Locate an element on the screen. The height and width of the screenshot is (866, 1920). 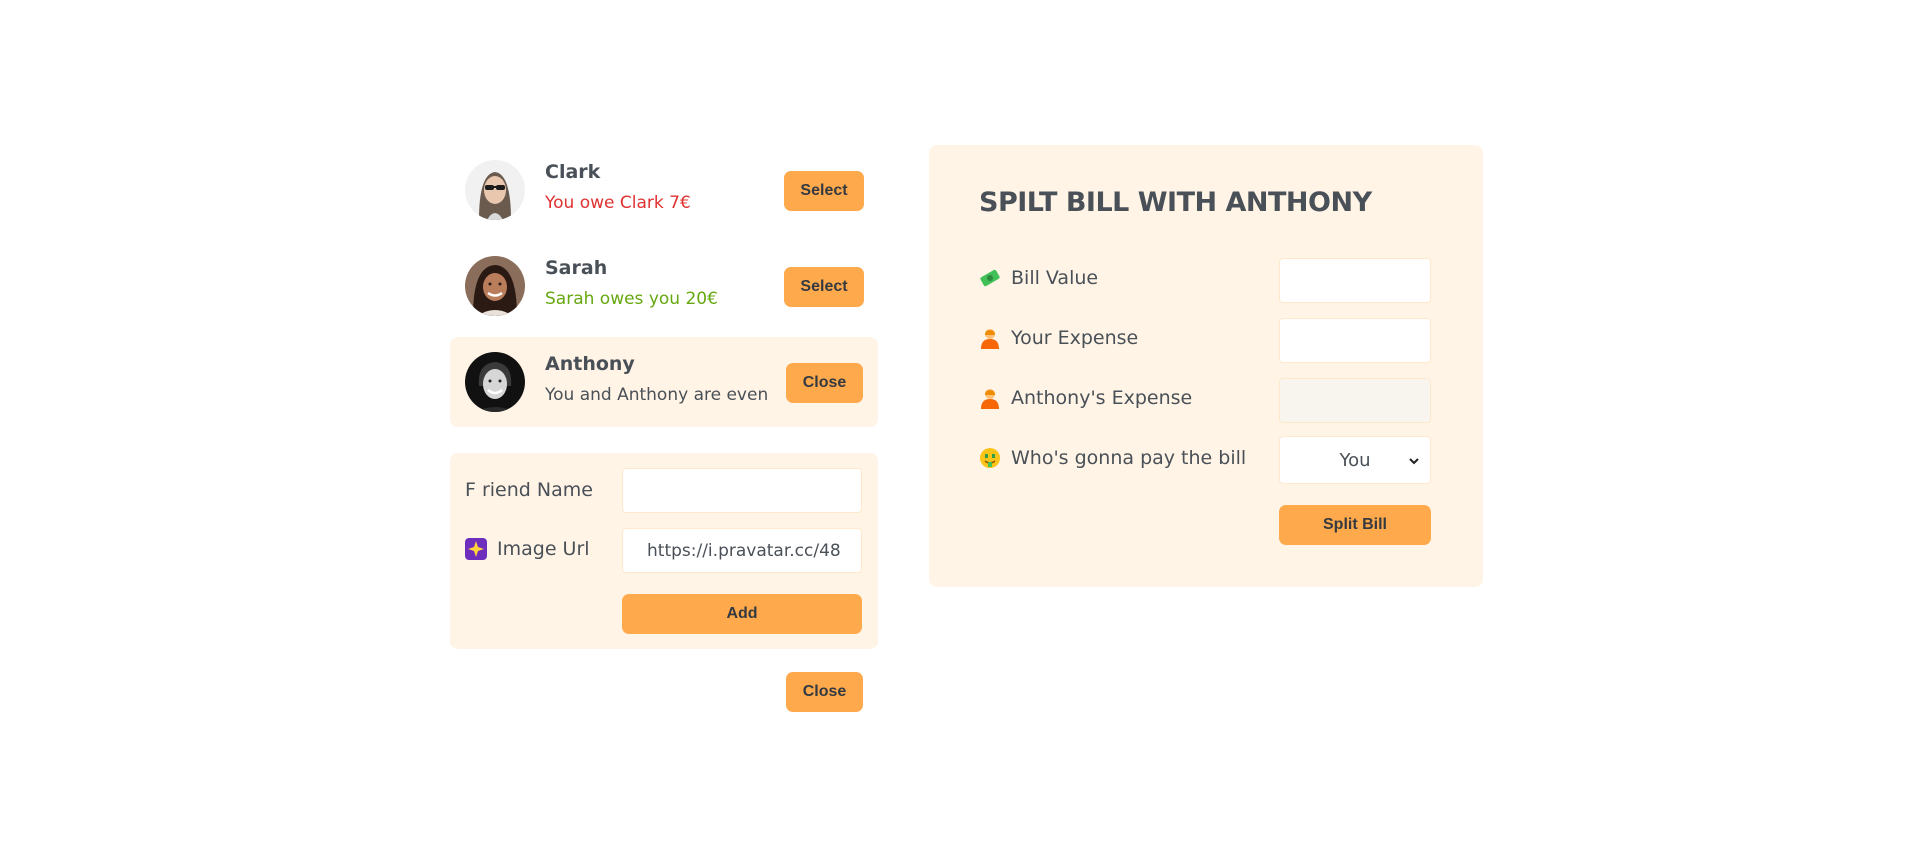
close-form-button: Close is located at coordinates (824, 692).